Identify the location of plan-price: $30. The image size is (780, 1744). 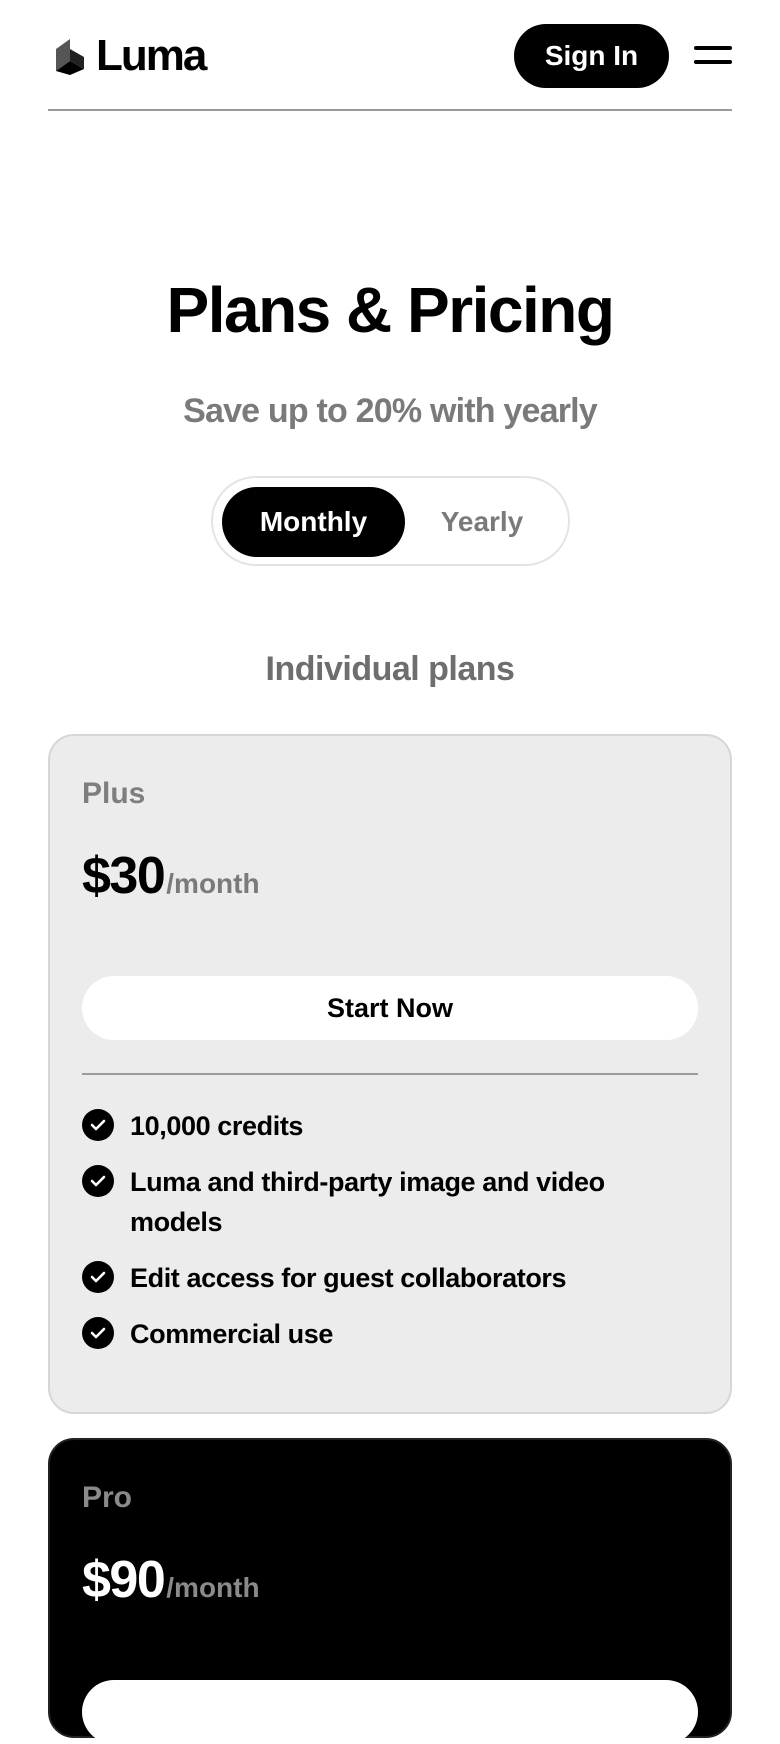
(124, 876).